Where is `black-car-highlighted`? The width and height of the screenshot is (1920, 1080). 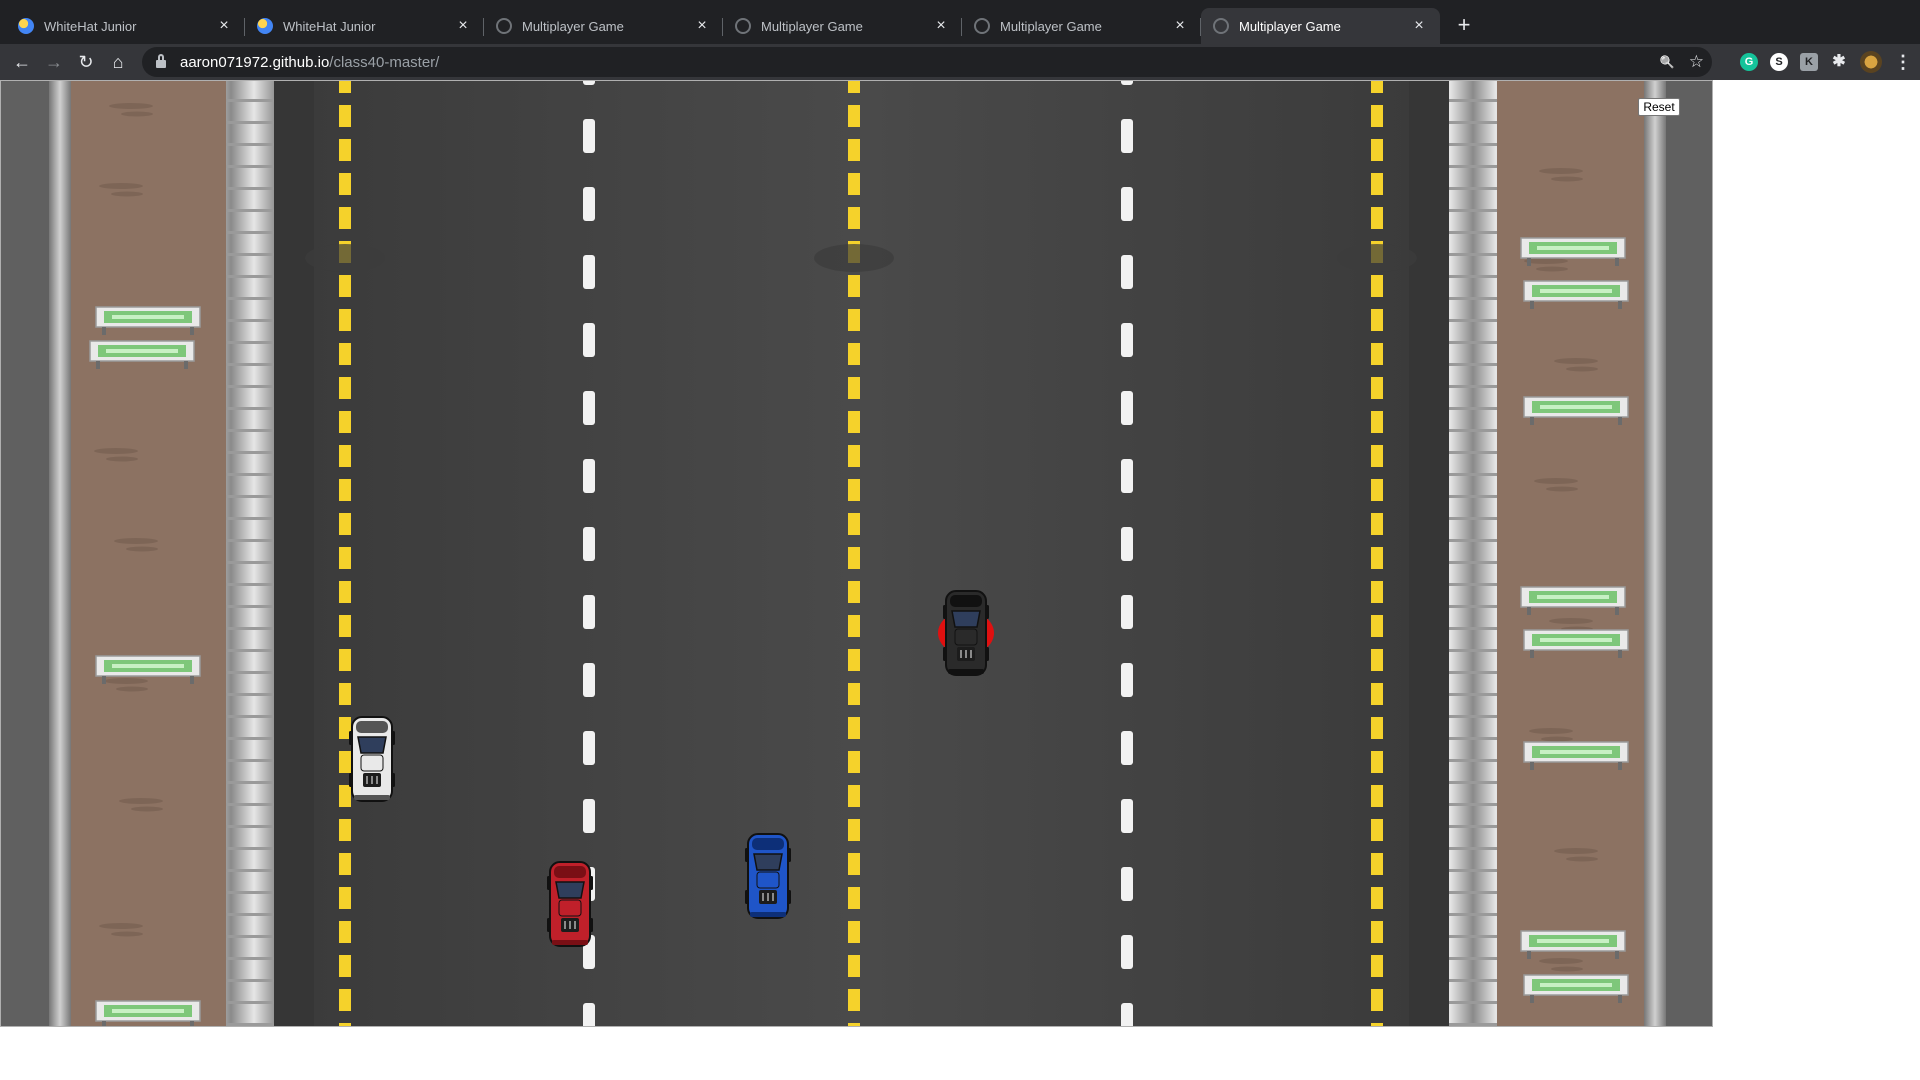 black-car-highlighted is located at coordinates (966, 633).